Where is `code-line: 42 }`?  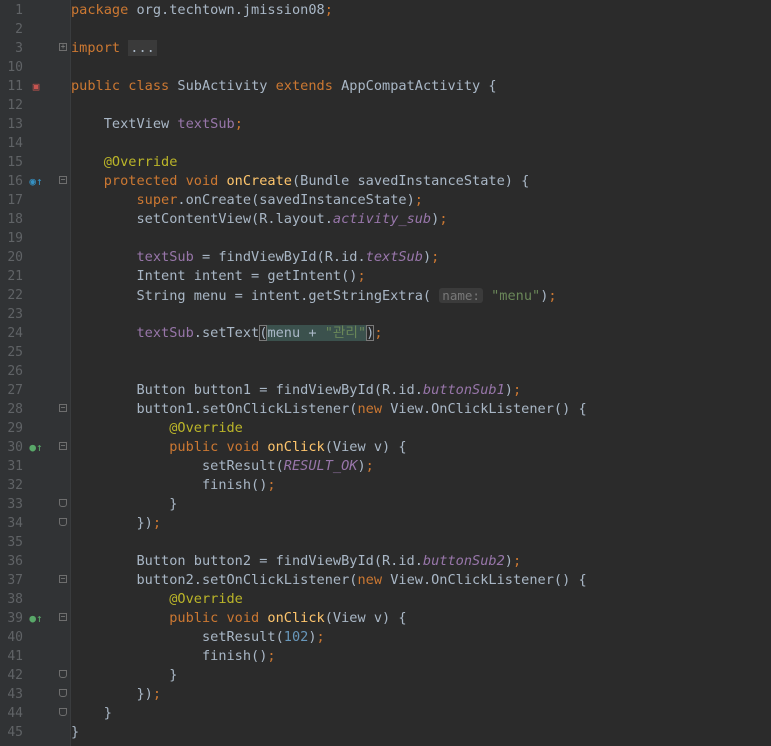
code-line: 42 } is located at coordinates (385, 675).